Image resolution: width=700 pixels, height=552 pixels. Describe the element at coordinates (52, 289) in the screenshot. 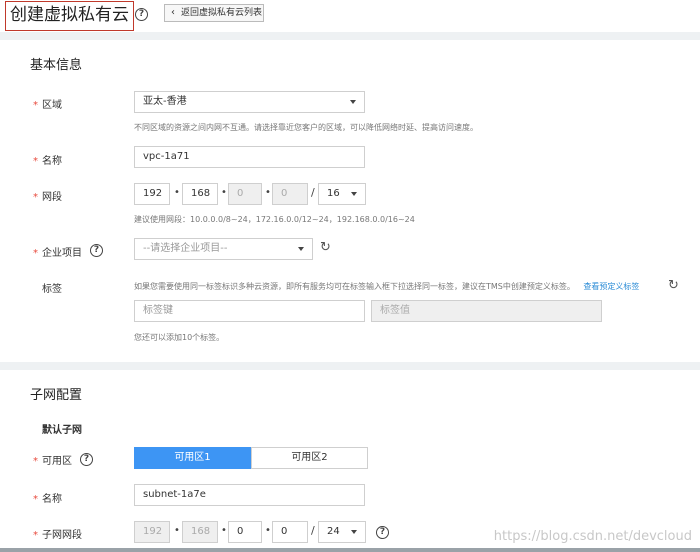

I see `tags-label: 标签` at that location.